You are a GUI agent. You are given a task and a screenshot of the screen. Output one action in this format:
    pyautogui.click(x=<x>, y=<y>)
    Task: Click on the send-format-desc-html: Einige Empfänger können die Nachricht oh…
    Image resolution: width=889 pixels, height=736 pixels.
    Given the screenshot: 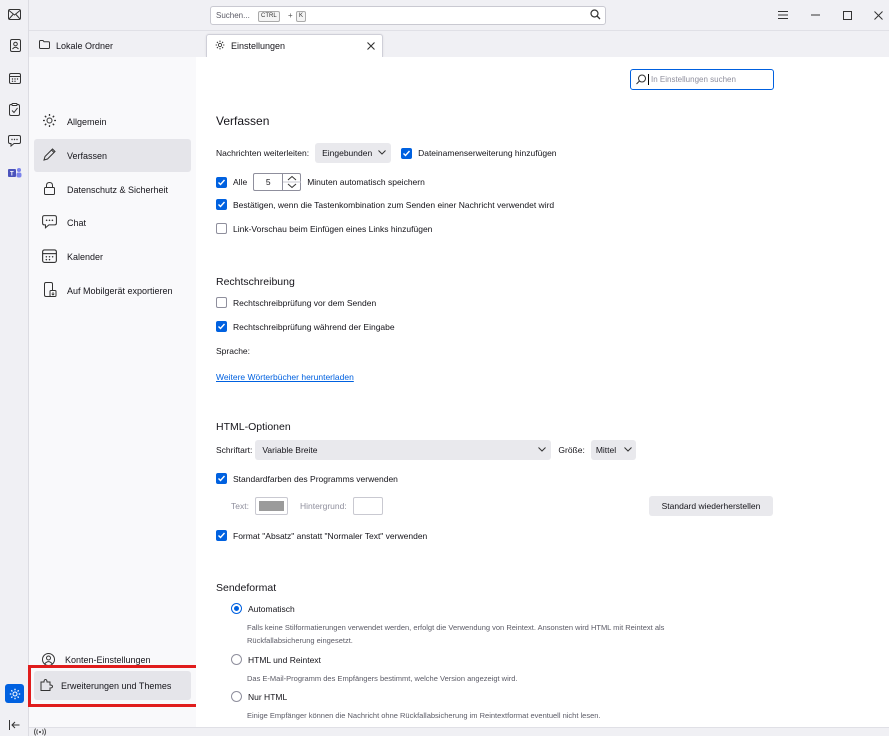 What is the action you would take?
    pyautogui.click(x=424, y=715)
    